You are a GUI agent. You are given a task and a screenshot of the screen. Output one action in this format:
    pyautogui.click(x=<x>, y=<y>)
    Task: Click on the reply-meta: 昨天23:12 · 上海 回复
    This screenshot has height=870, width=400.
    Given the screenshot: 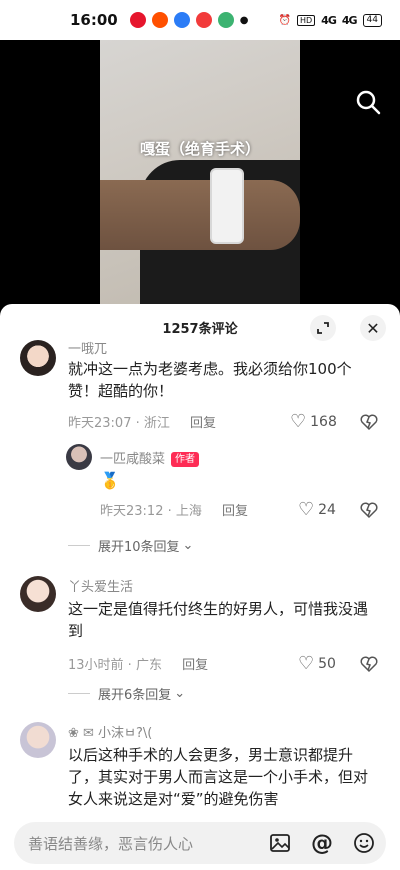 What is the action you would take?
    pyautogui.click(x=174, y=509)
    